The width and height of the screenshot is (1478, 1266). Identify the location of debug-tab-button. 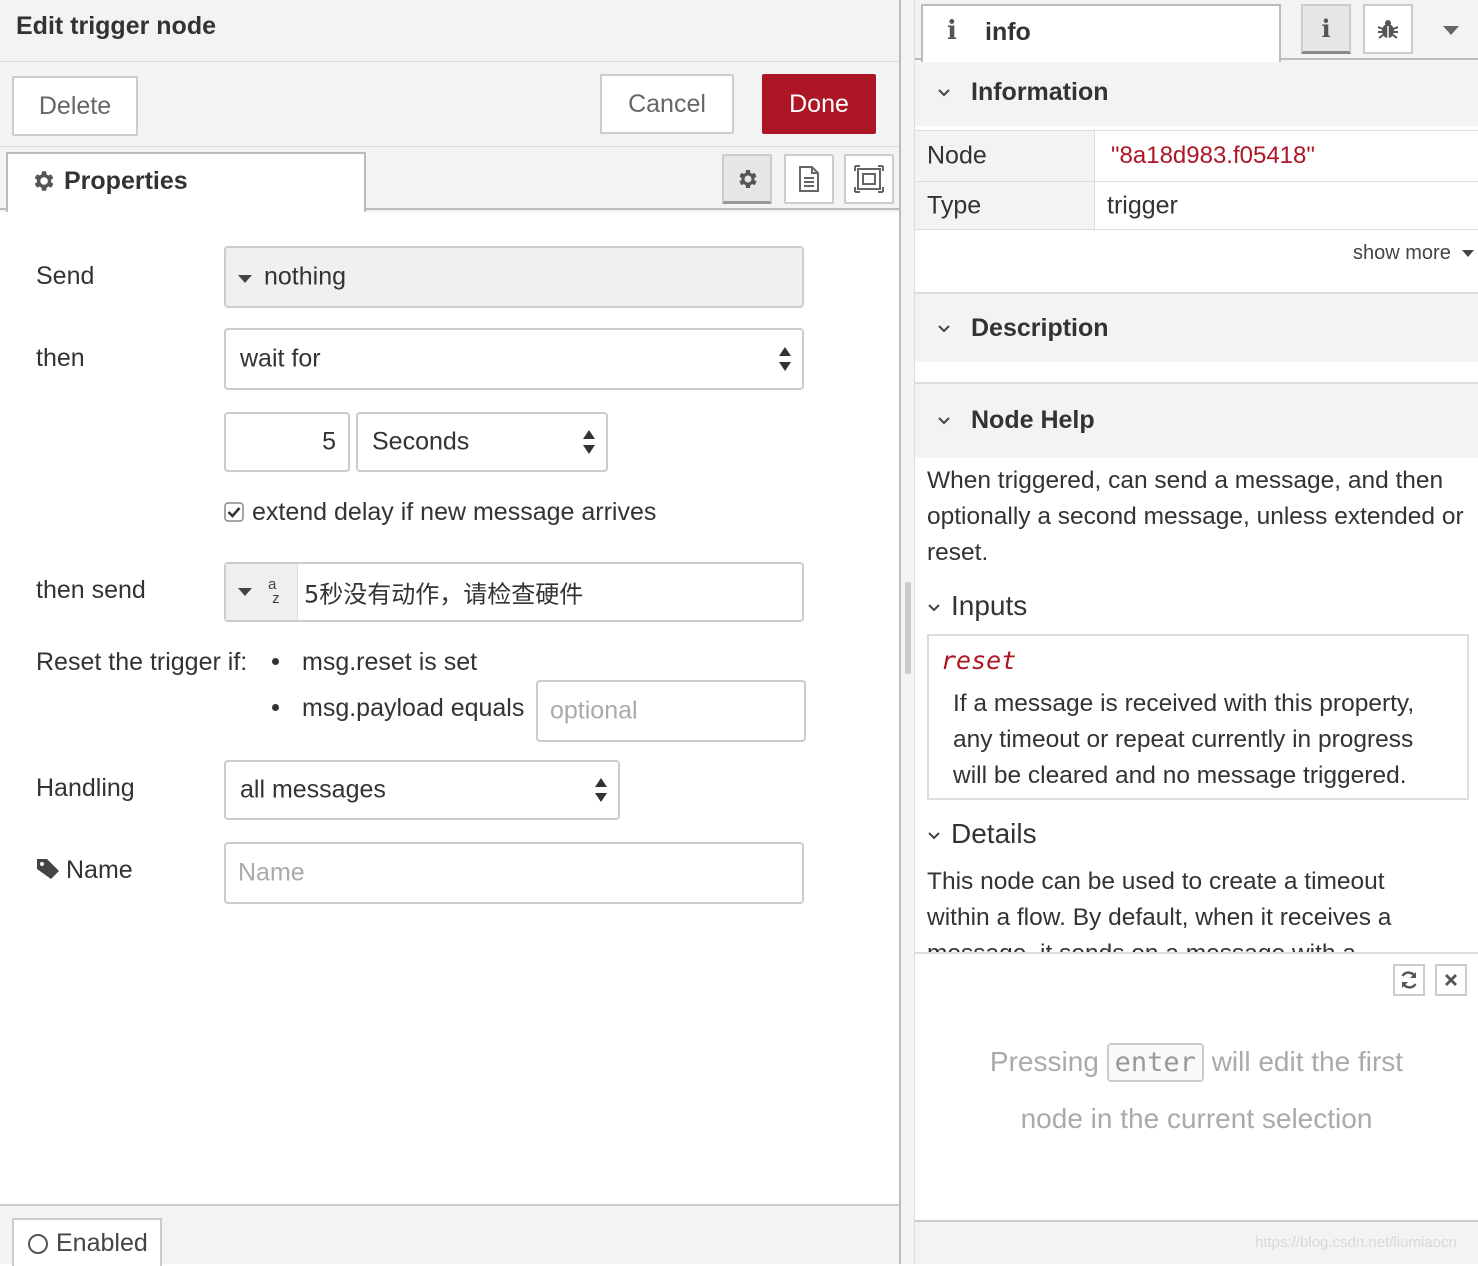
(1388, 29).